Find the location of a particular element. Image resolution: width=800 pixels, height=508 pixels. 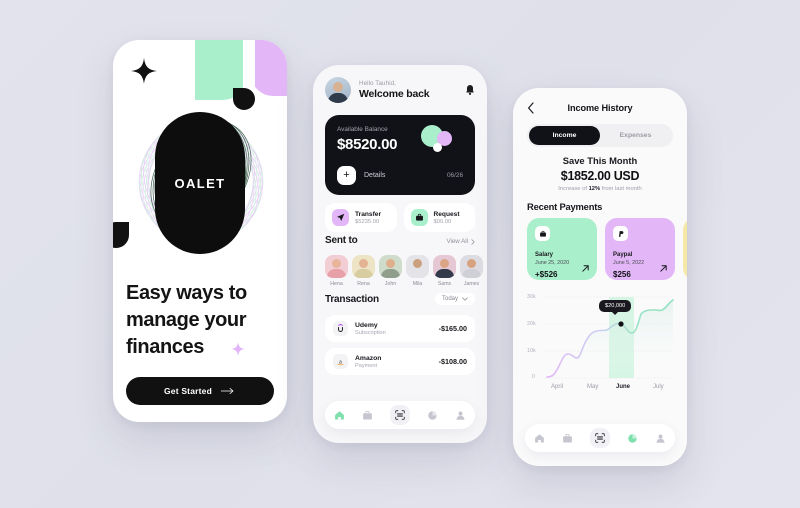

income-expenses-tabs: Income Expenses is located at coordinates (600, 135).